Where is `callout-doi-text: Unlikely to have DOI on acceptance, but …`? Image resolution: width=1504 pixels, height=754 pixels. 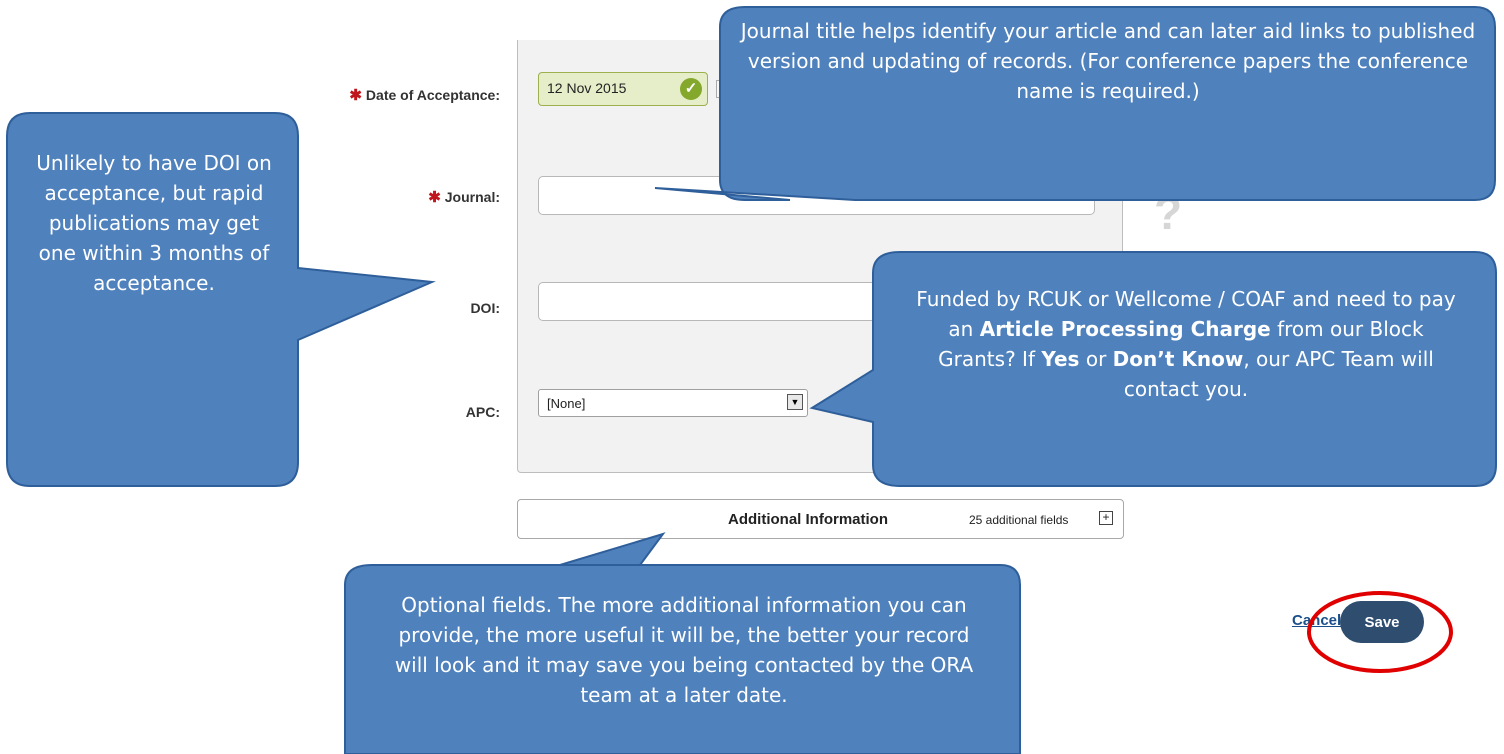
callout-doi-text: Unlikely to have DOI on acceptance, but … is located at coordinates (154, 223).